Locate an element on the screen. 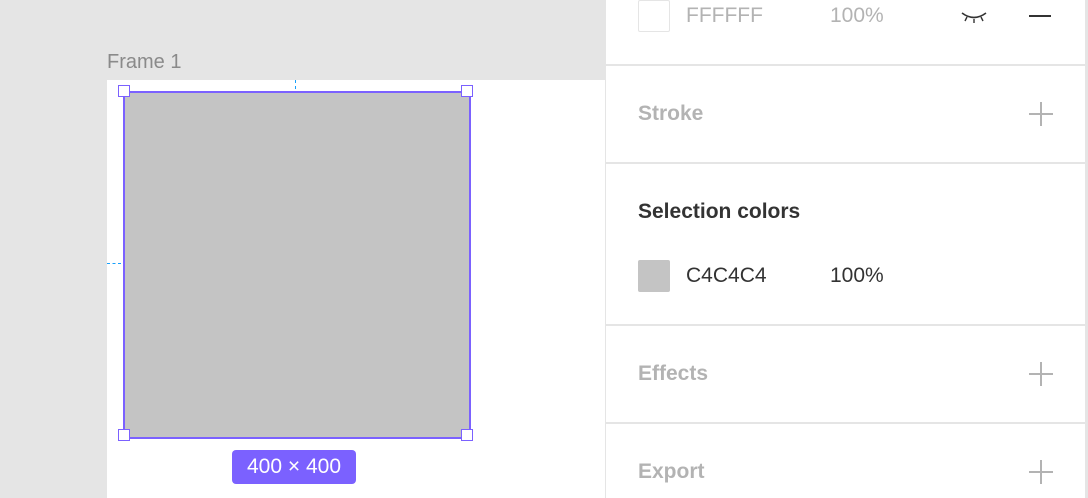 This screenshot has width=1088, height=498. selection-color-swatch is located at coordinates (654, 276).